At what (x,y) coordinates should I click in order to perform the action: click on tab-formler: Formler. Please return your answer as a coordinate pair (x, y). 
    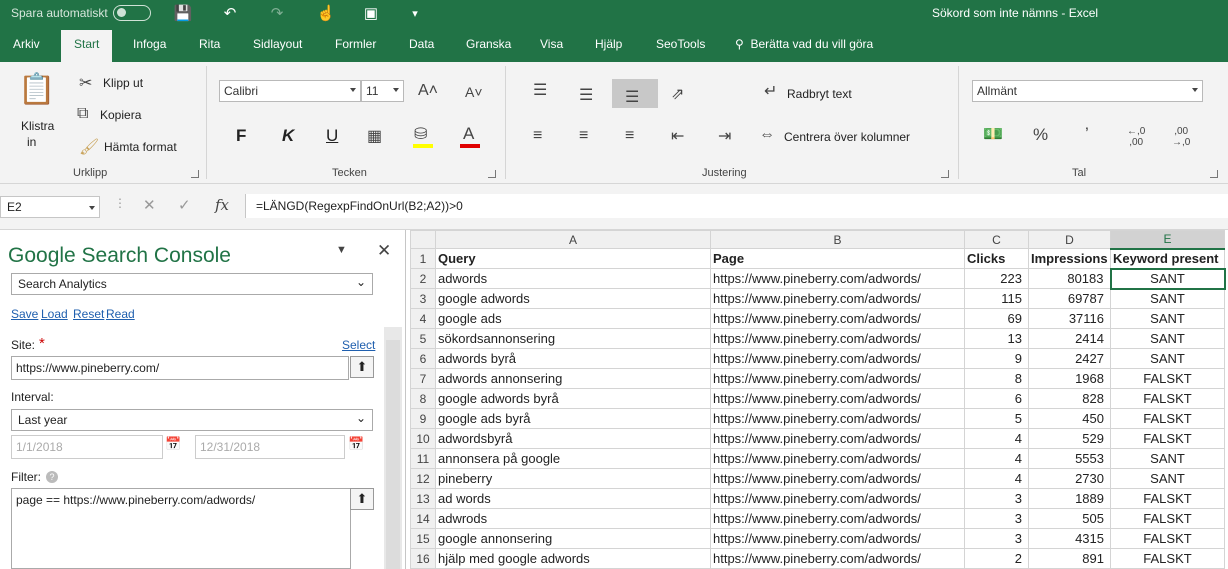
    Looking at the image, I should click on (355, 44).